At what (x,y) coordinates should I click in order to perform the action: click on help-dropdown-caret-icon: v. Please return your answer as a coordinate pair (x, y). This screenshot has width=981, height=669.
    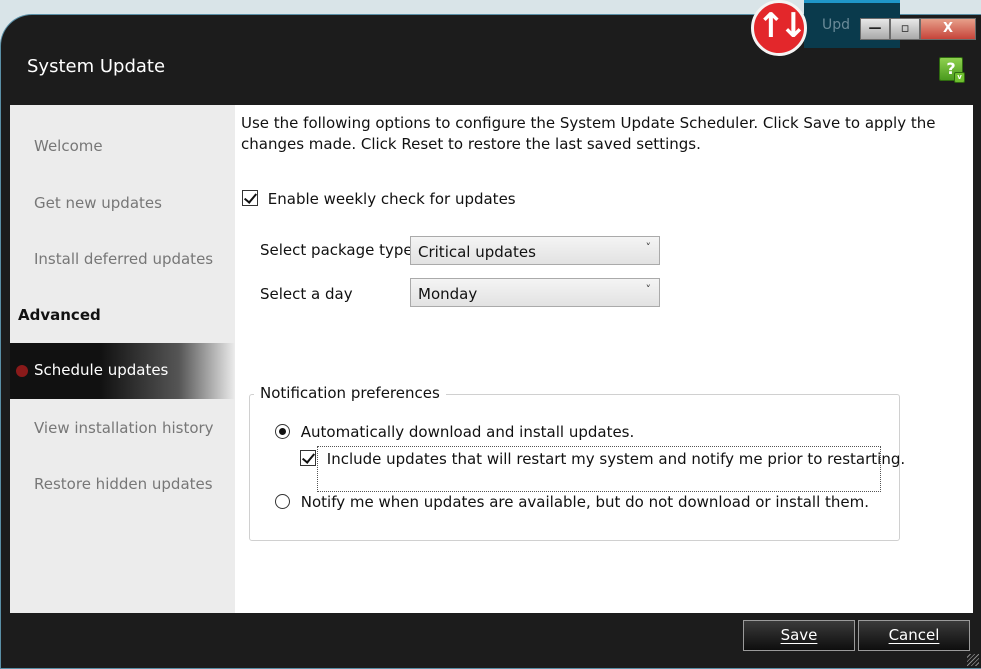
    Looking at the image, I should click on (959, 77).